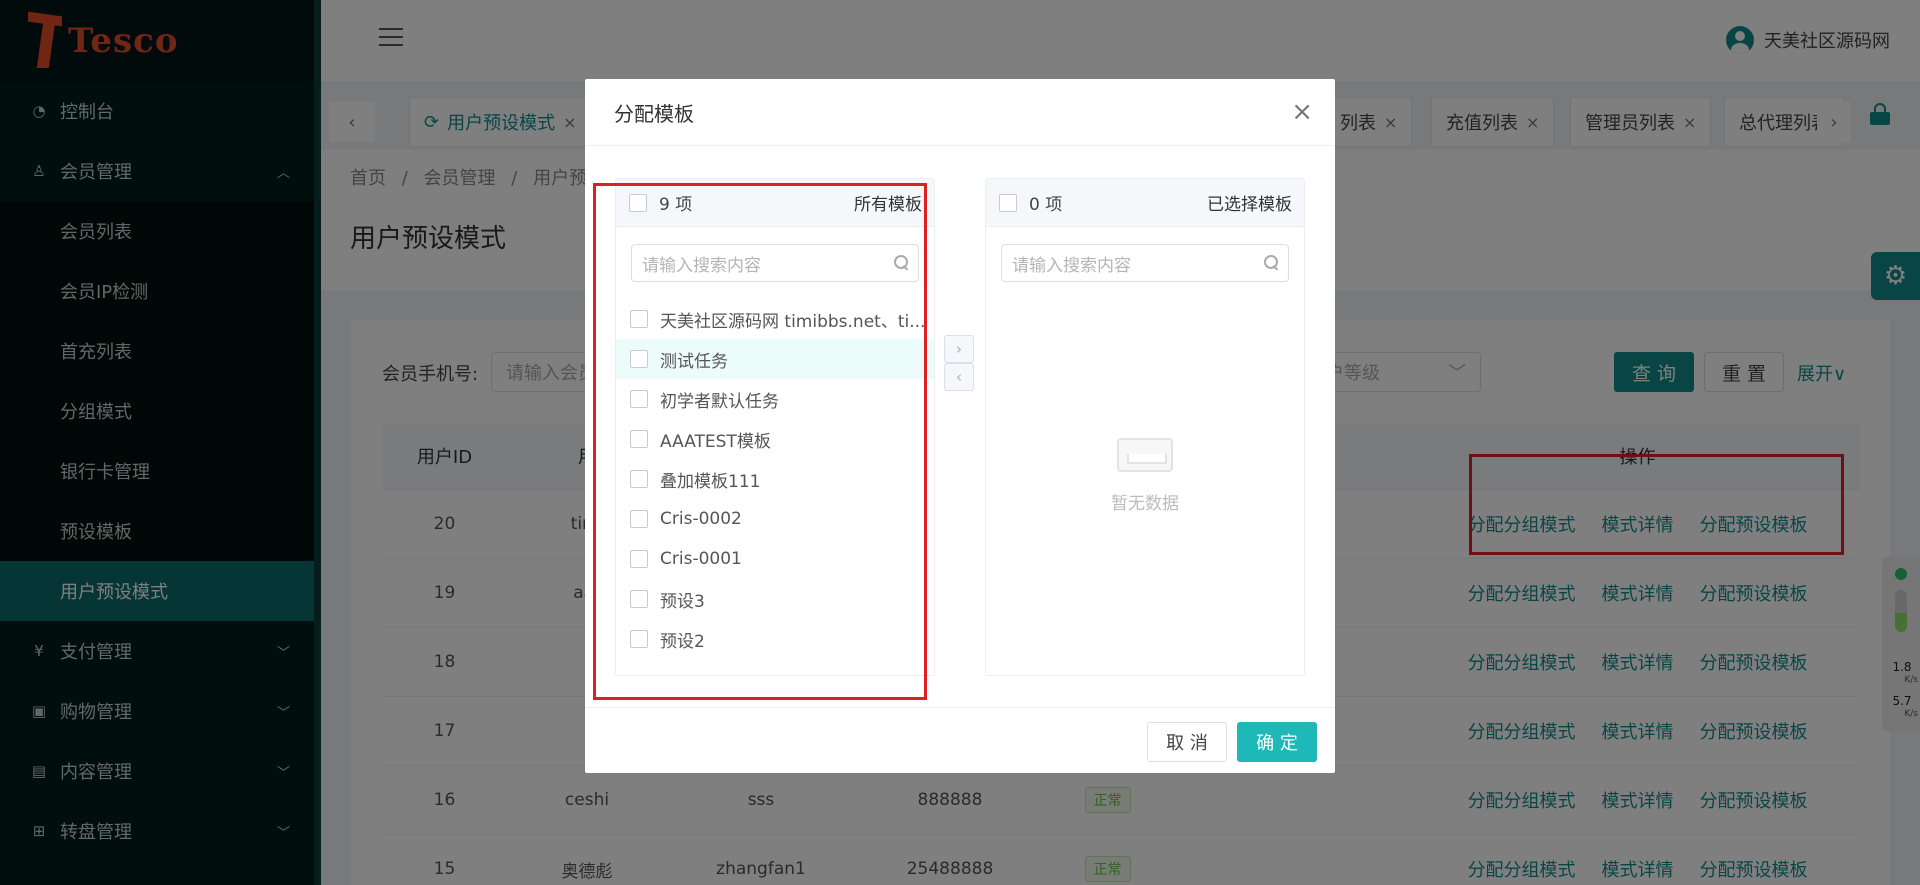 This screenshot has height=885, width=1920. What do you see at coordinates (888, 205) in the screenshot?
I see `source-title: 所有模板` at bounding box center [888, 205].